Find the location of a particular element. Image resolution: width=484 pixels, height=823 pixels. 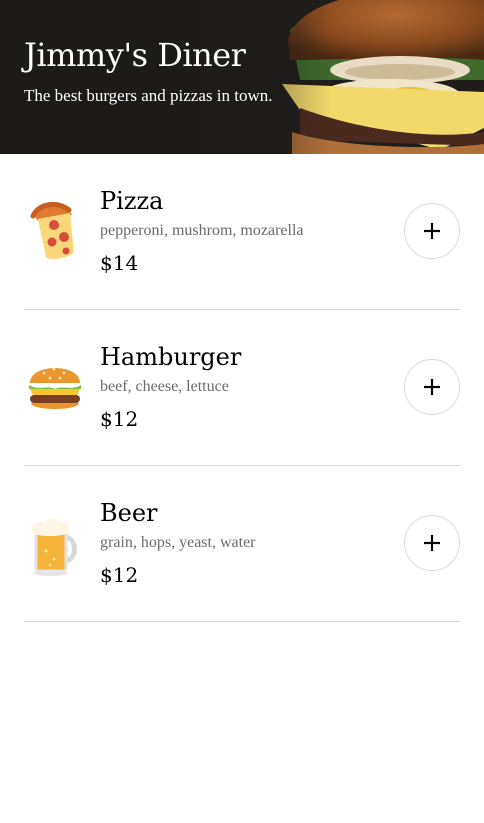

restaurant-tagline: The best burgers and pizzas in town. is located at coordinates (148, 95).